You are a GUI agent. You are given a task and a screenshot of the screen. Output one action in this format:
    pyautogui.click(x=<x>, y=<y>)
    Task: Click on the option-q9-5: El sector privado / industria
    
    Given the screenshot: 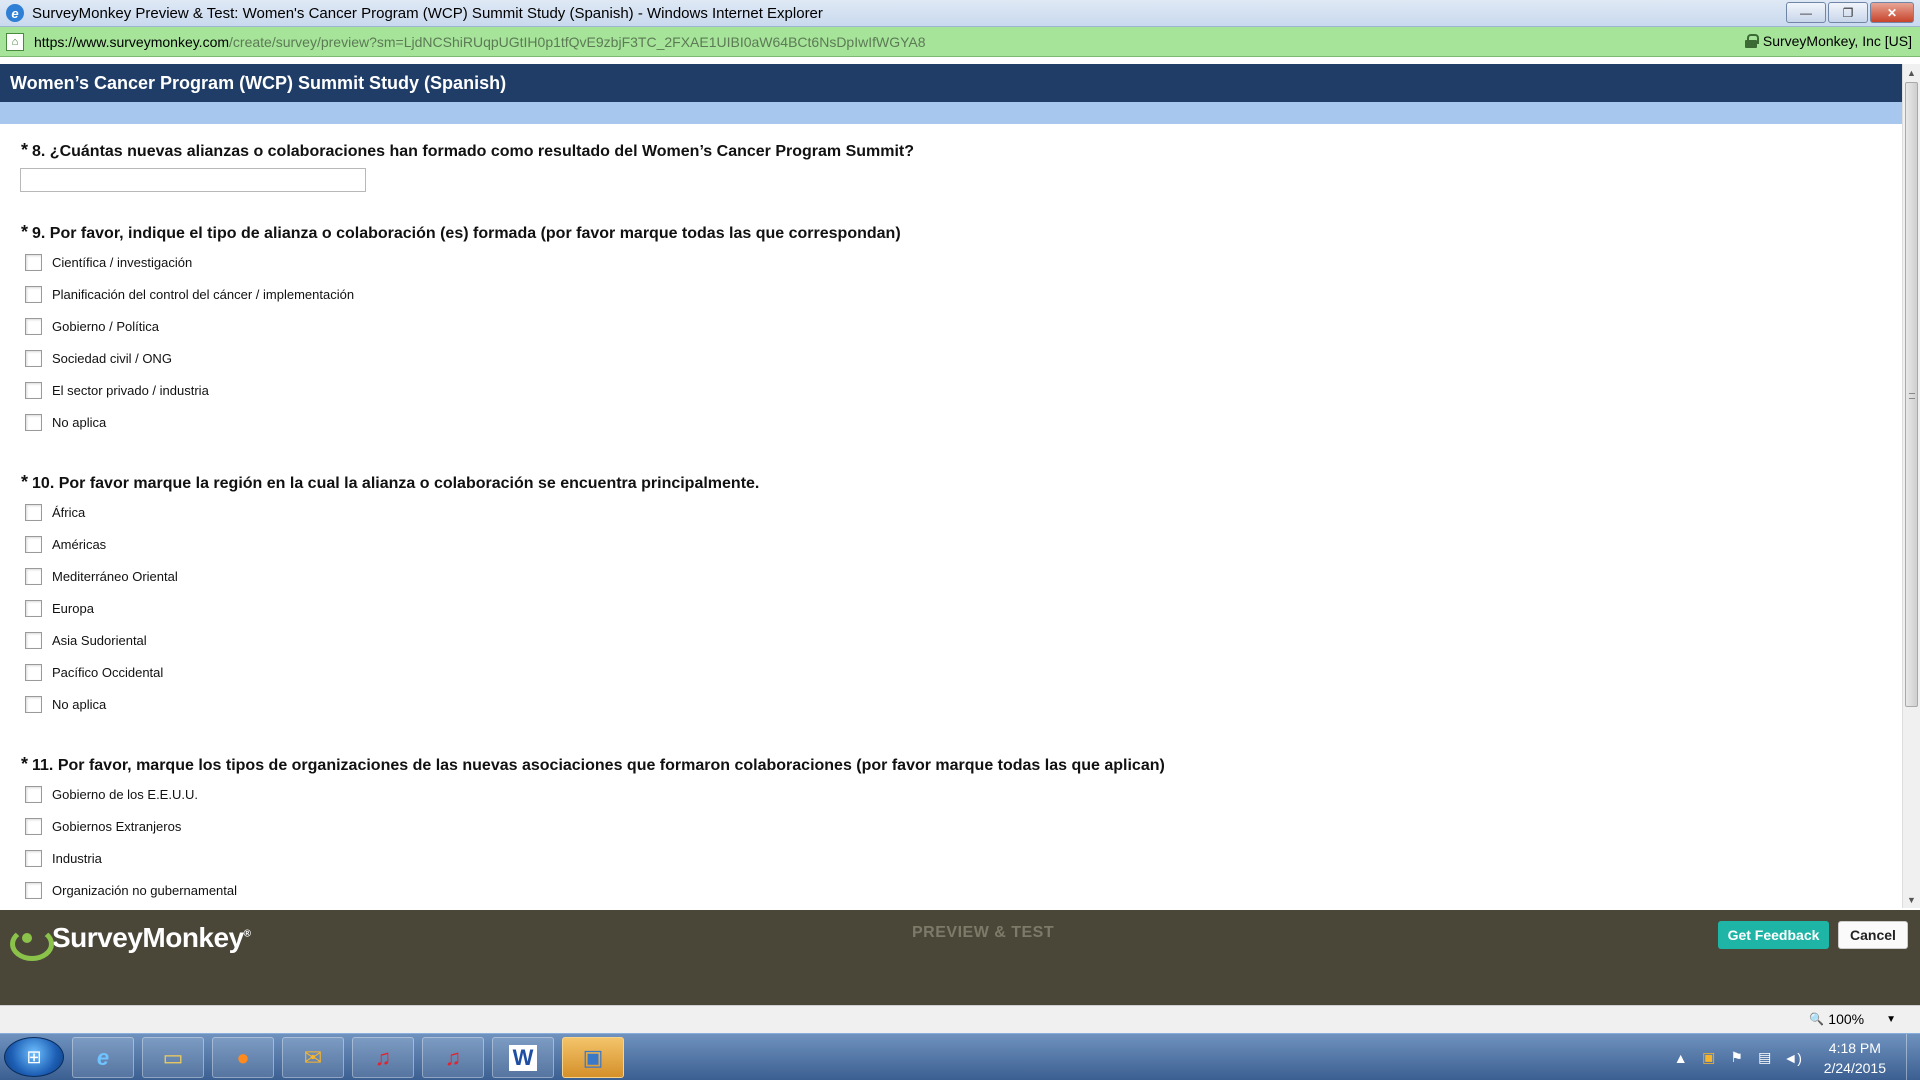 What is the action you would take?
    pyautogui.click(x=117, y=390)
    